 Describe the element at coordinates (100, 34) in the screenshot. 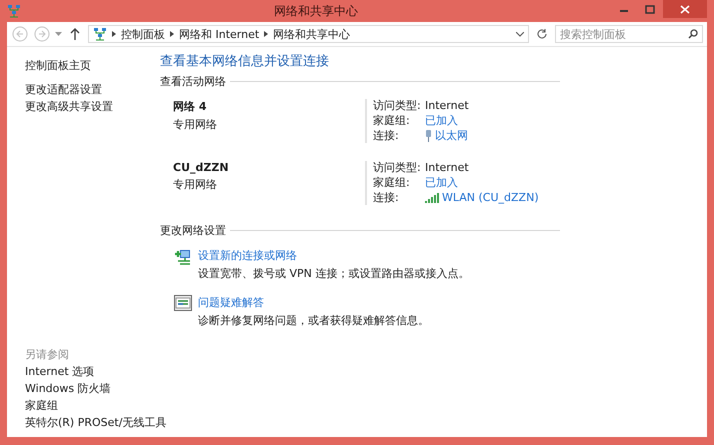

I see `network-icon` at that location.